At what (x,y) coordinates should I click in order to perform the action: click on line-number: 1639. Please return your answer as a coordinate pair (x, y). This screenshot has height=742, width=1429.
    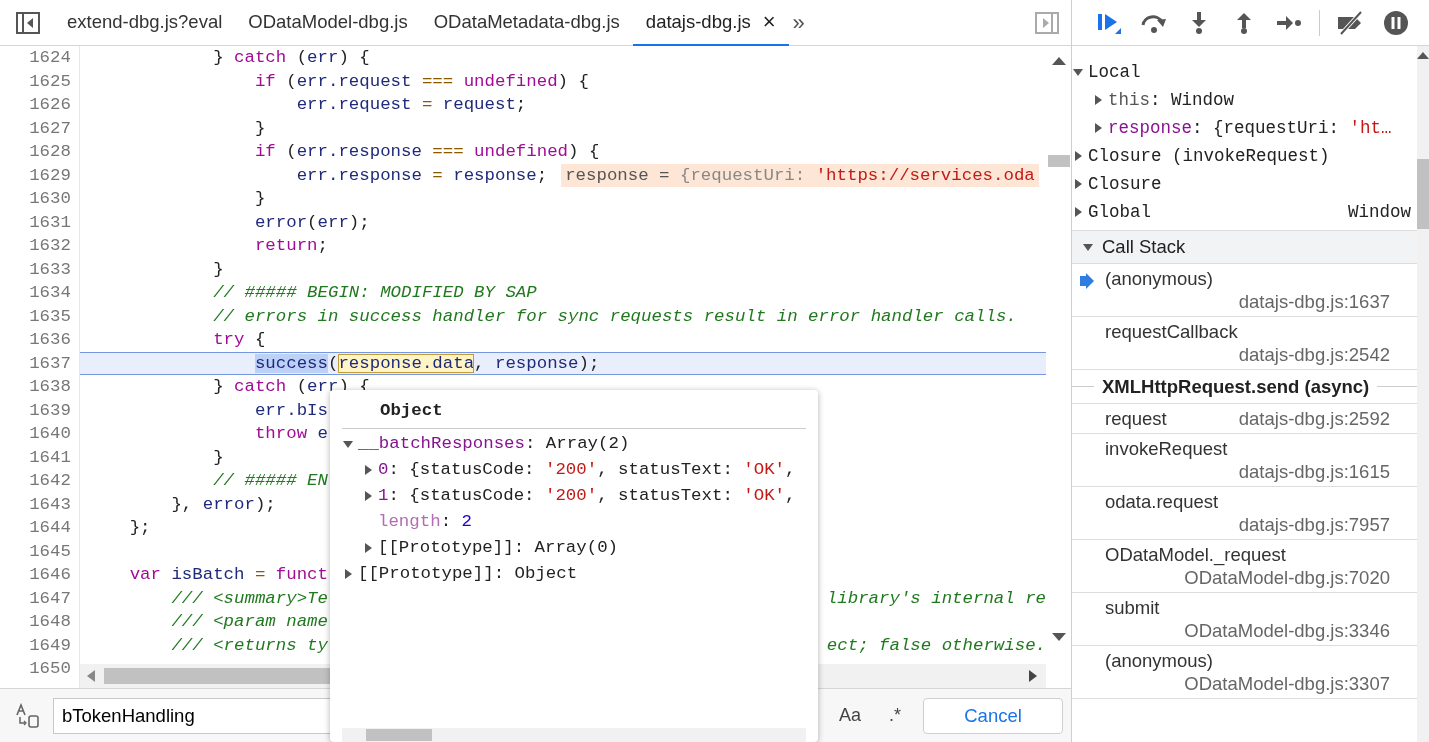
    Looking at the image, I should click on (49, 410).